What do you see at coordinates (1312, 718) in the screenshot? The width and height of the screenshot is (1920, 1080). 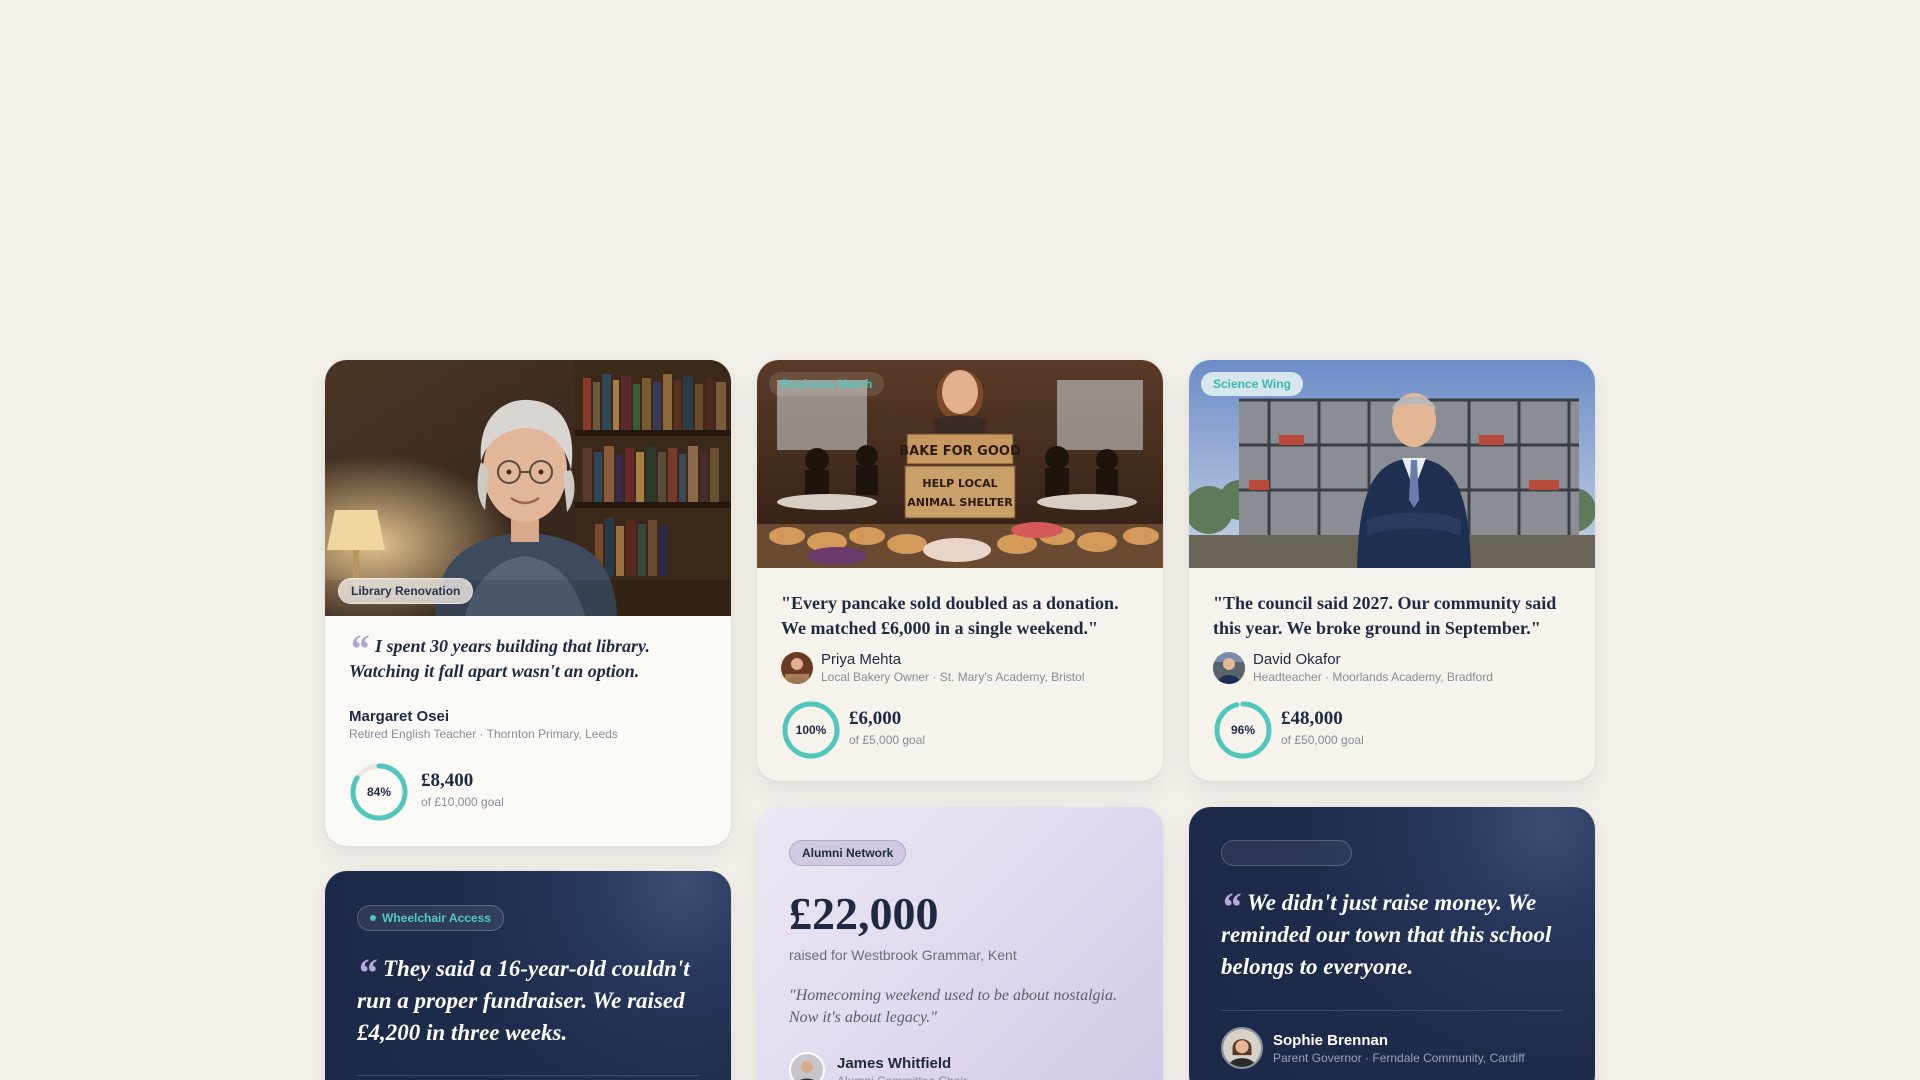 I see `amount-raised: £48,000` at bounding box center [1312, 718].